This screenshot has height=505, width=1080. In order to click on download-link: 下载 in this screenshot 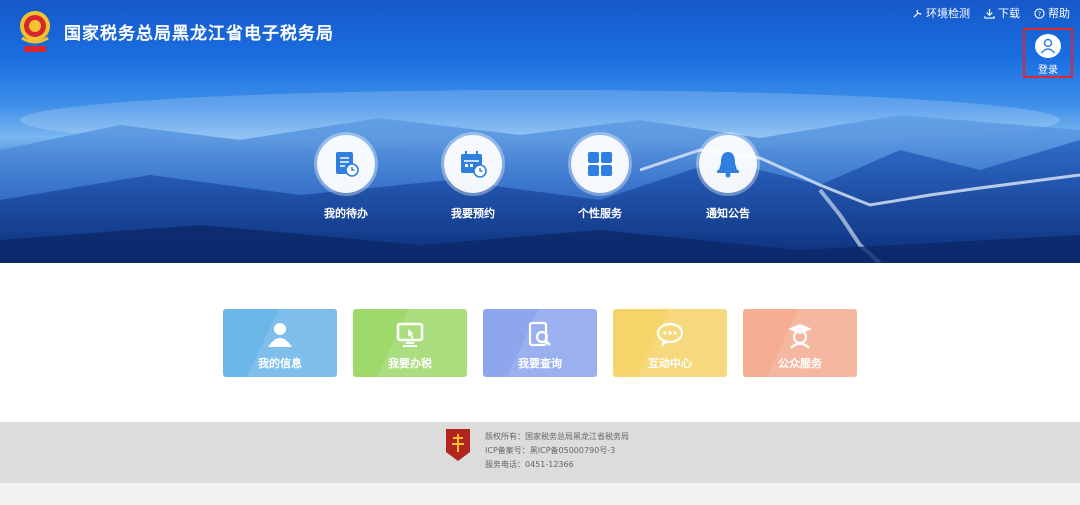, I will do `click(1002, 13)`.